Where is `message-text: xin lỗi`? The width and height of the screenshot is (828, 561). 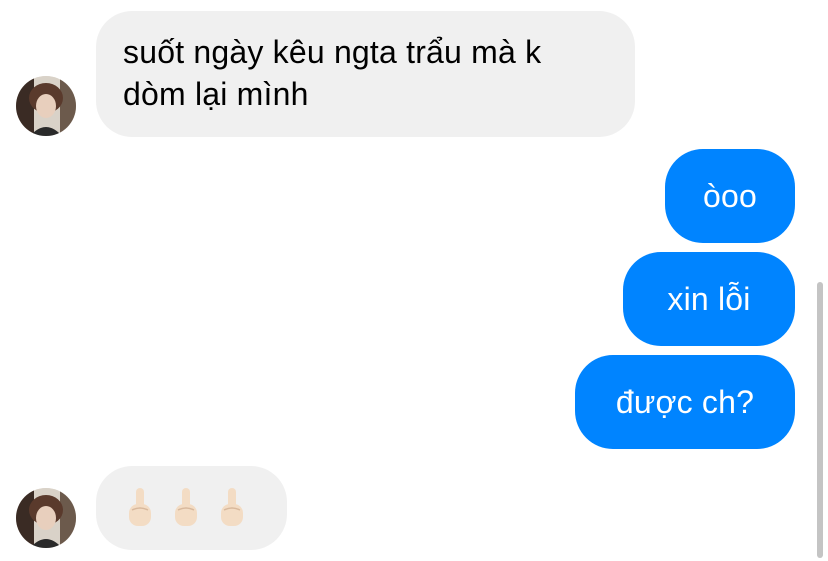 message-text: xin lỗi is located at coordinates (709, 299).